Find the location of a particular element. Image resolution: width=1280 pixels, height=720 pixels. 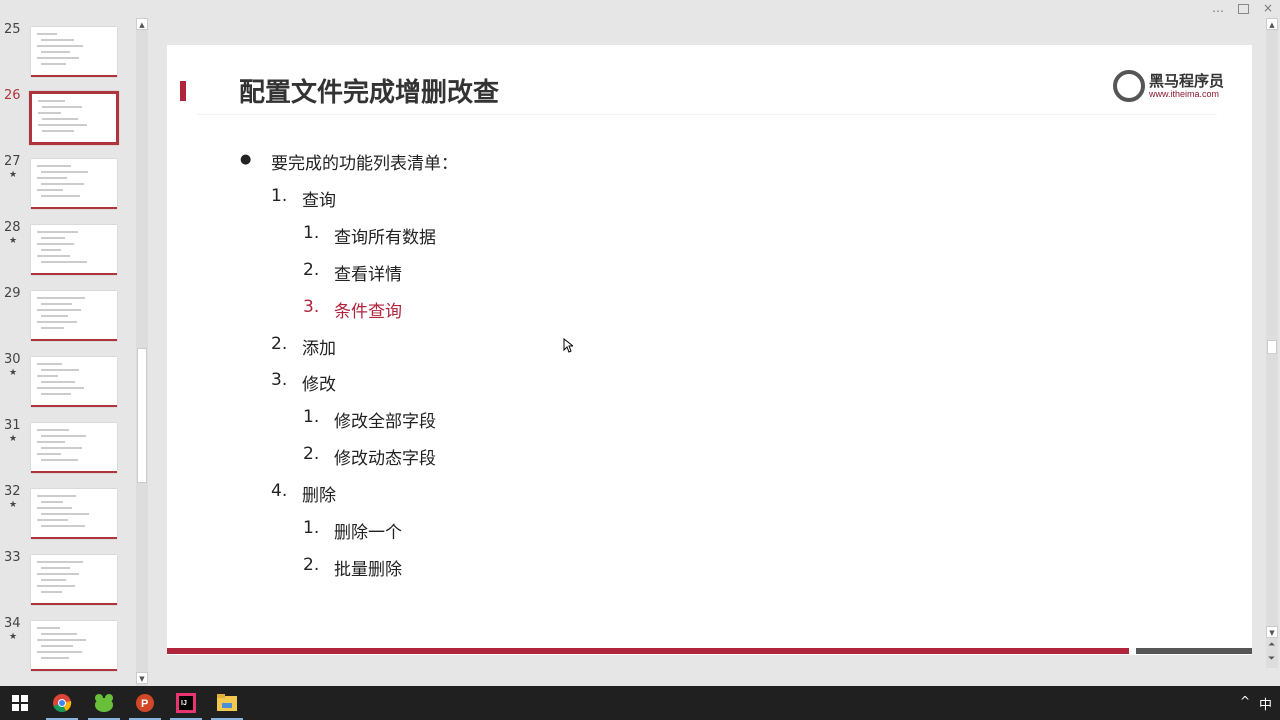

list-item-text: 查询 is located at coordinates (319, 200).